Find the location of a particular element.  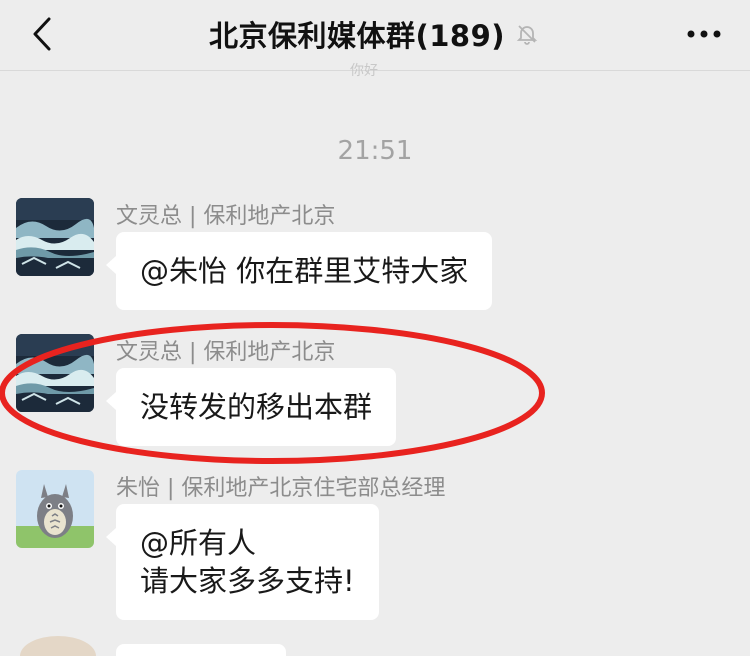

message-bubble: 没转发的移出本群 is located at coordinates (251, 407).